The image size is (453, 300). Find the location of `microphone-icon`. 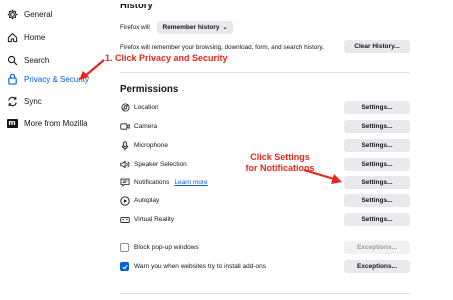

microphone-icon is located at coordinates (125, 145).